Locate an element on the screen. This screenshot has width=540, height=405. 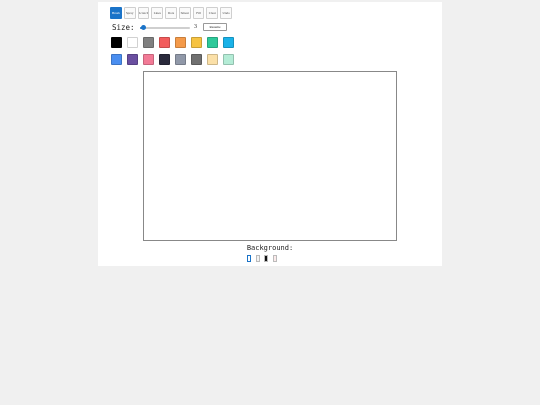
tool-lines-button: Lines is located at coordinates (157, 13).